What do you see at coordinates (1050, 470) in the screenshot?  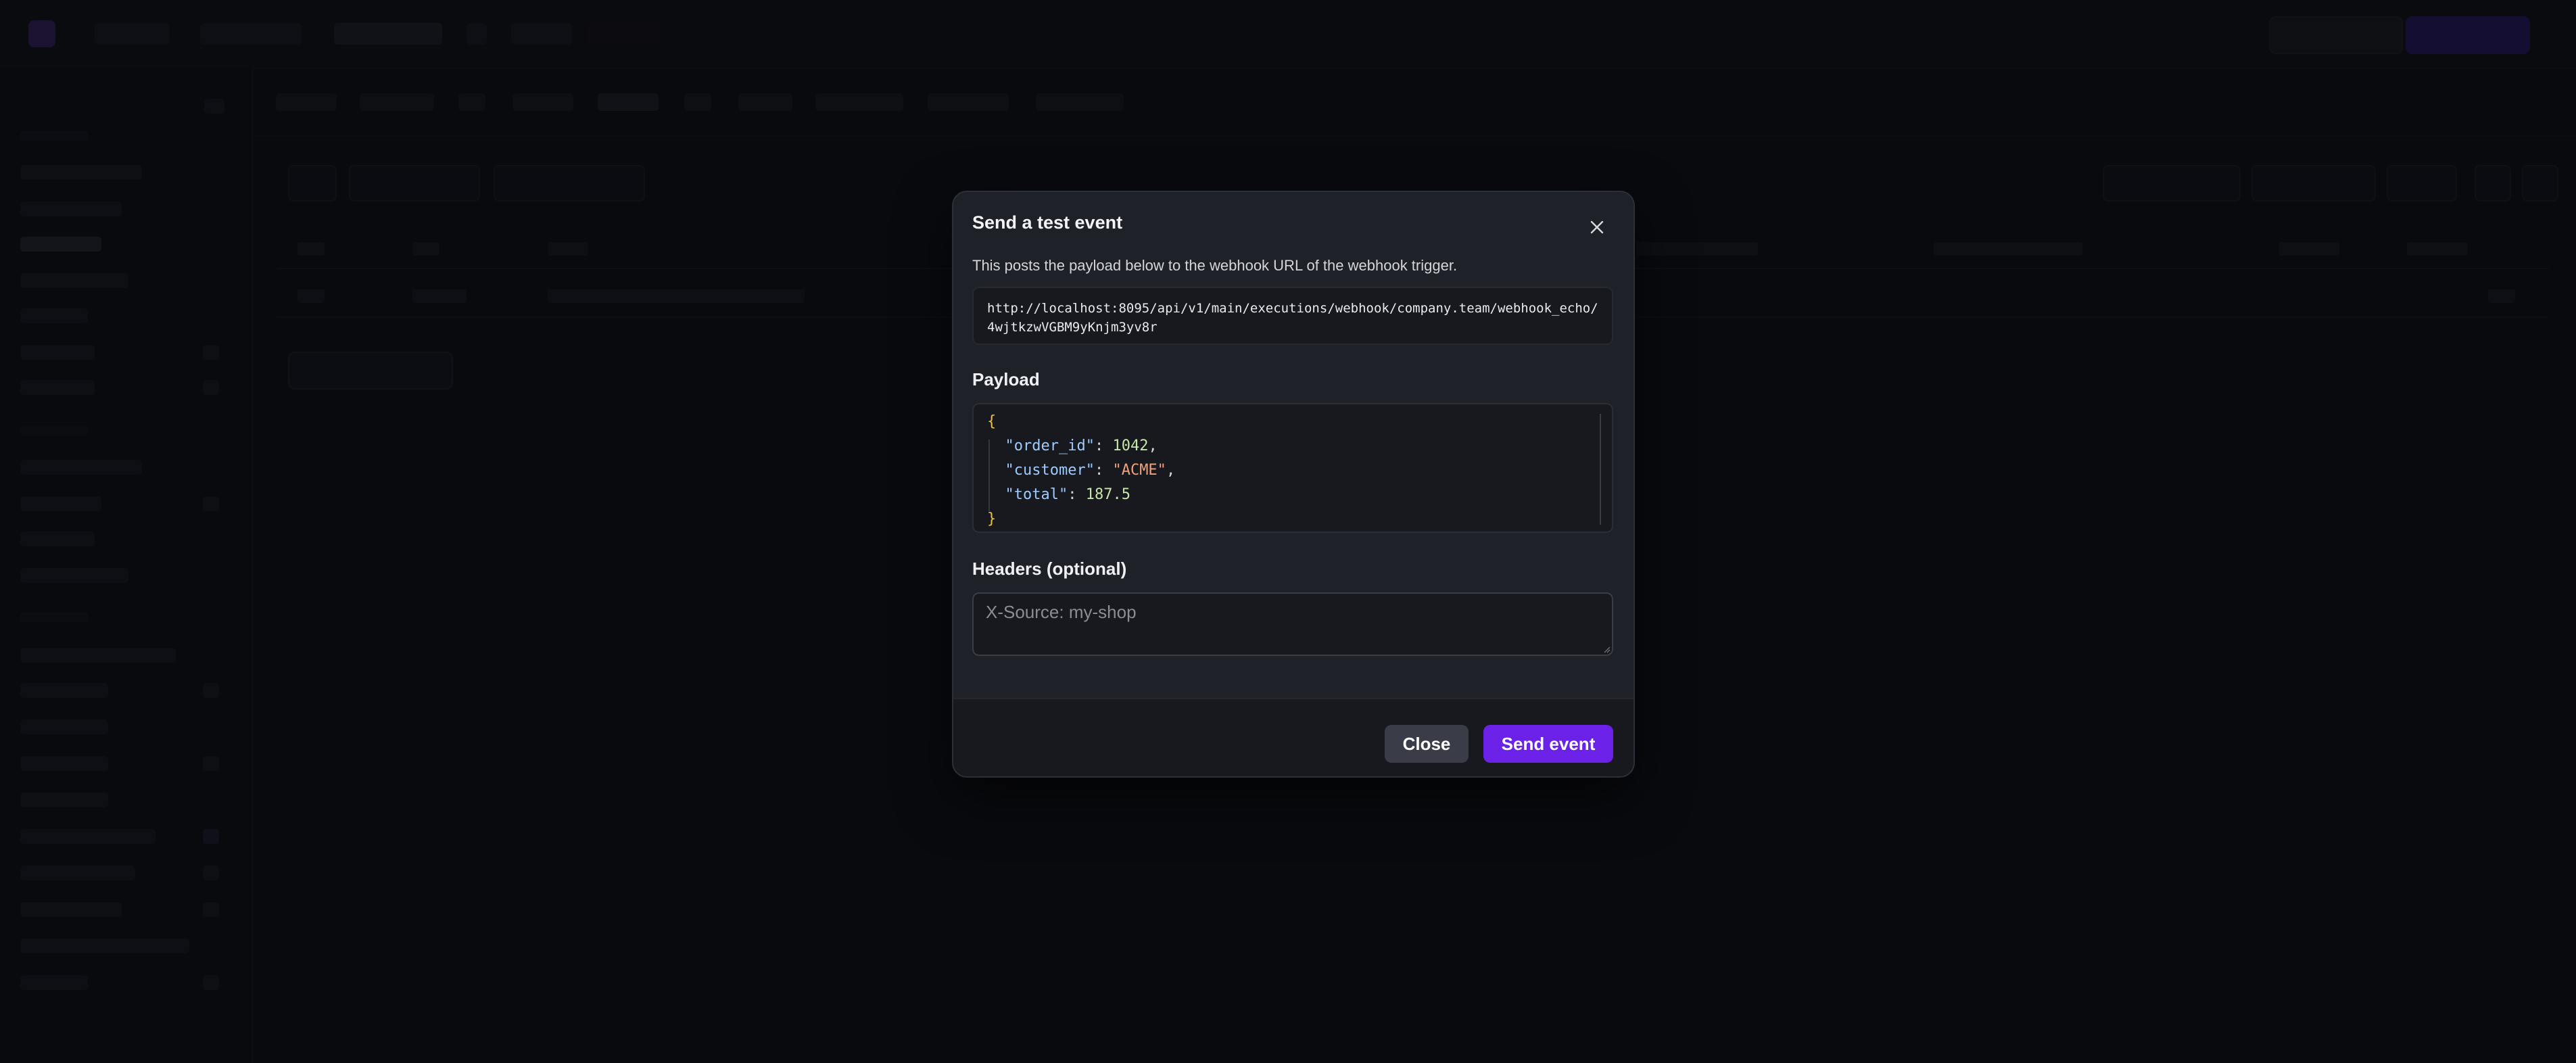 I see `json-key: "customer"` at bounding box center [1050, 470].